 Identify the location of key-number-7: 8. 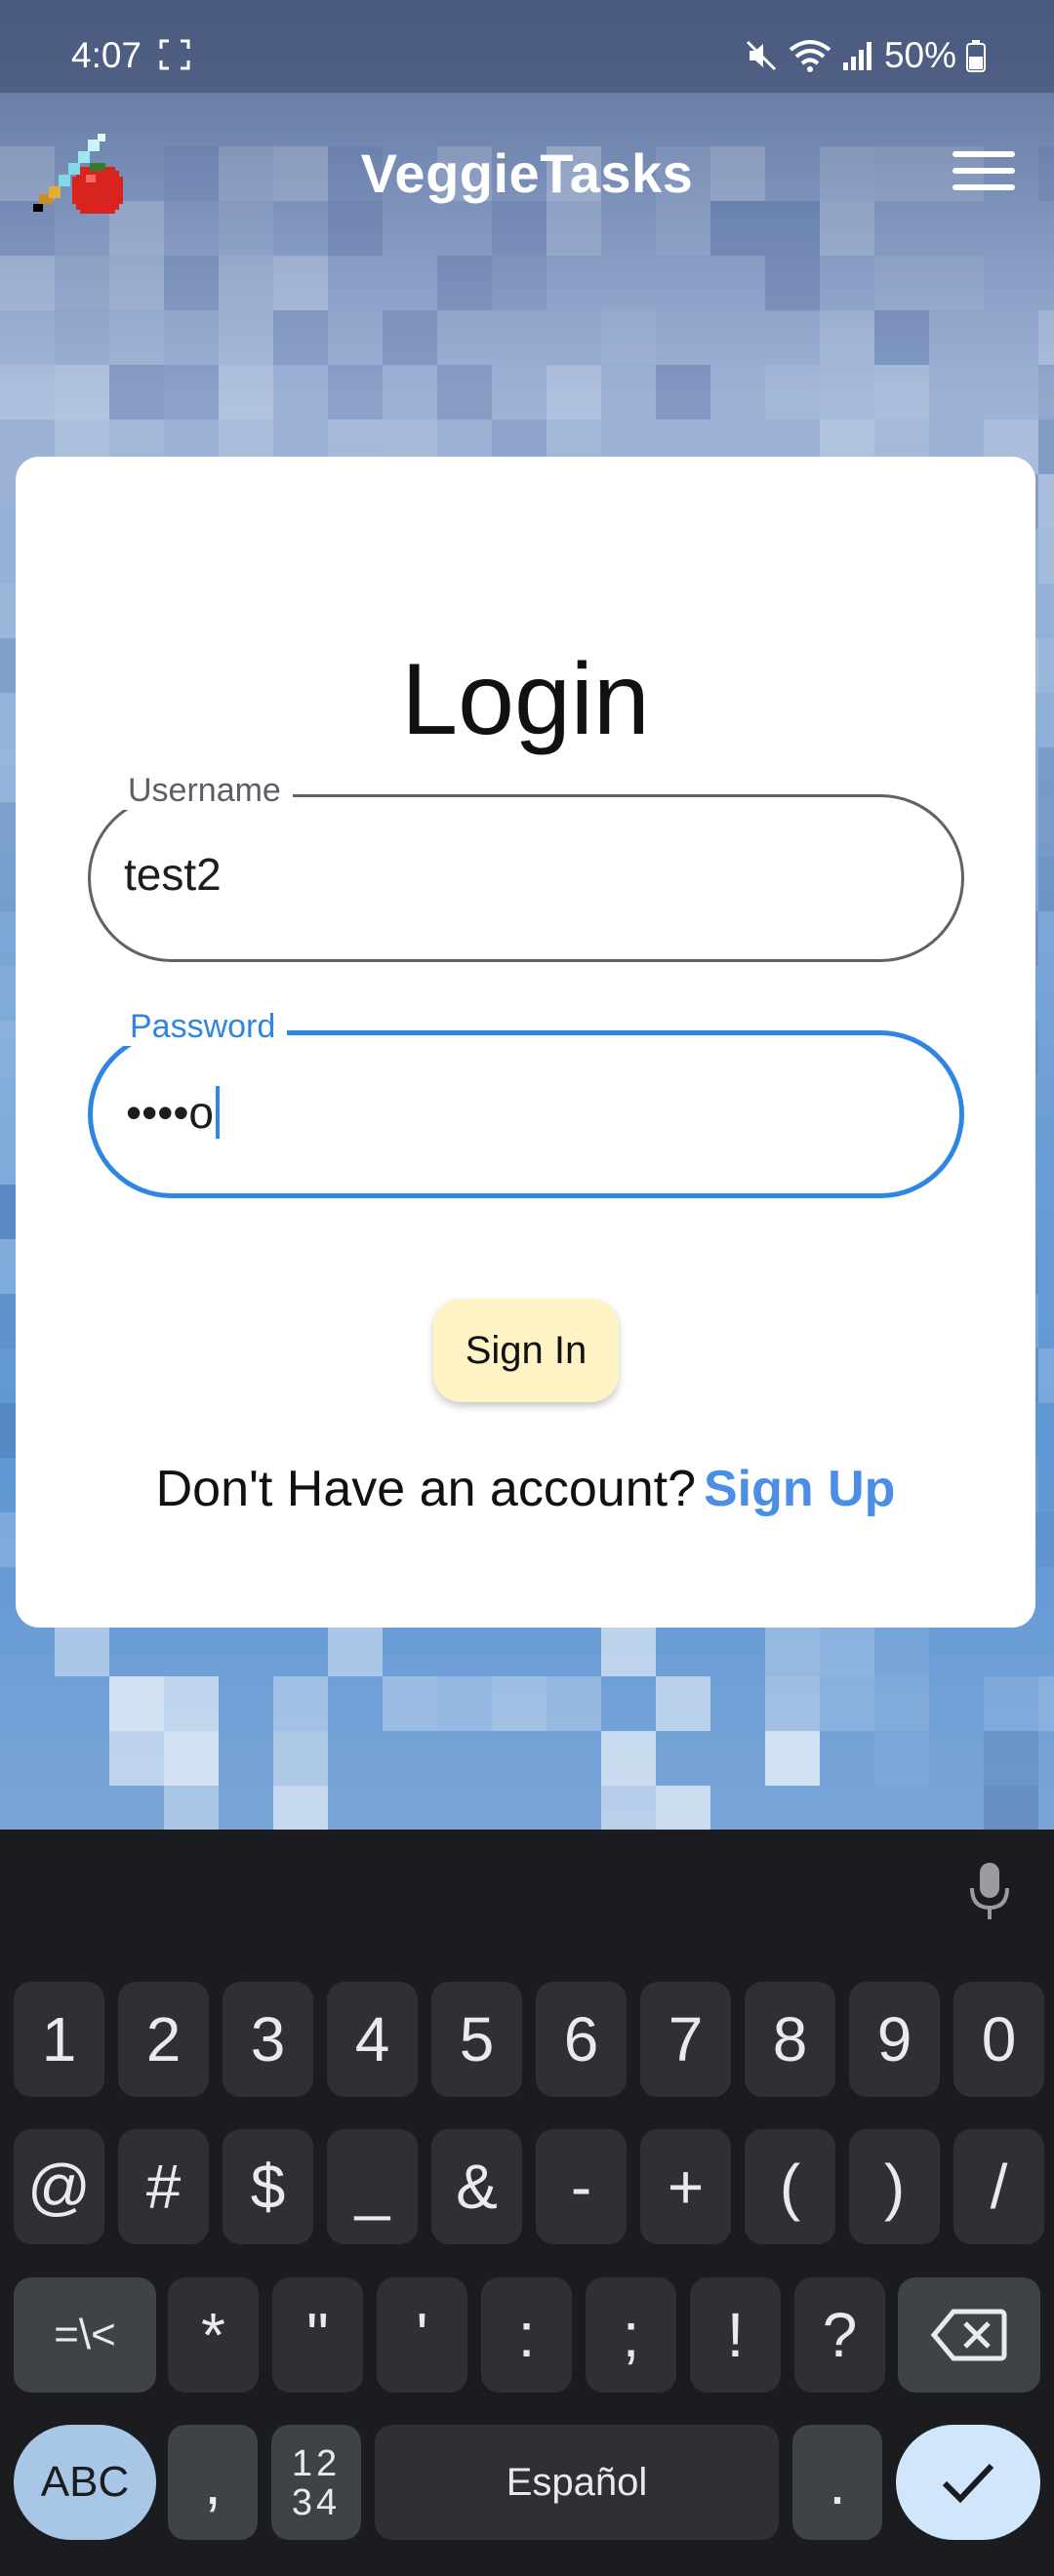
(790, 2039).